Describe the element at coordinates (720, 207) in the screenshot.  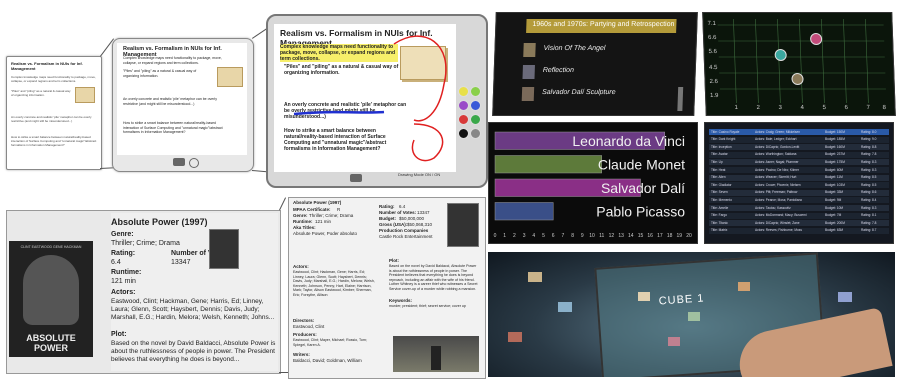
I see `table-cell: Title: Amelie` at that location.